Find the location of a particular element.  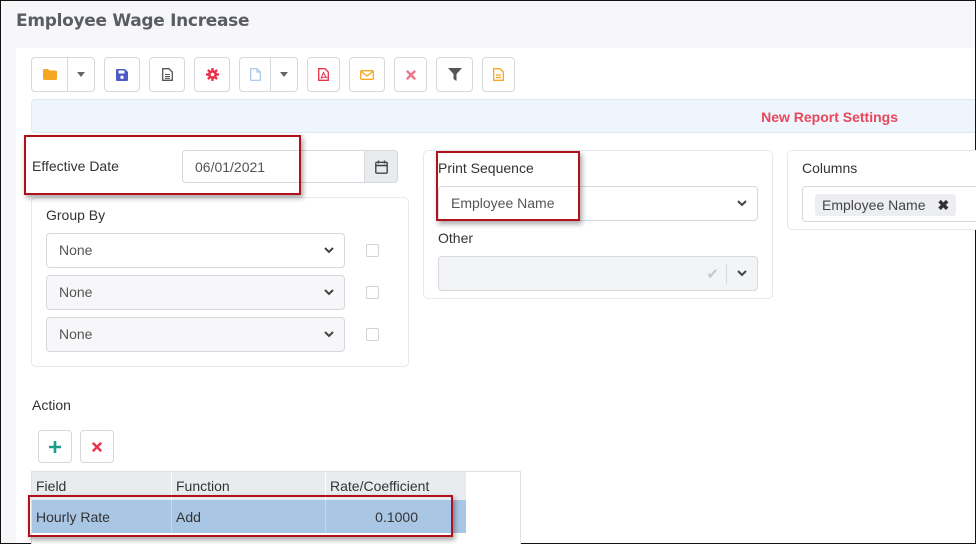

select-separator is located at coordinates (726, 274).